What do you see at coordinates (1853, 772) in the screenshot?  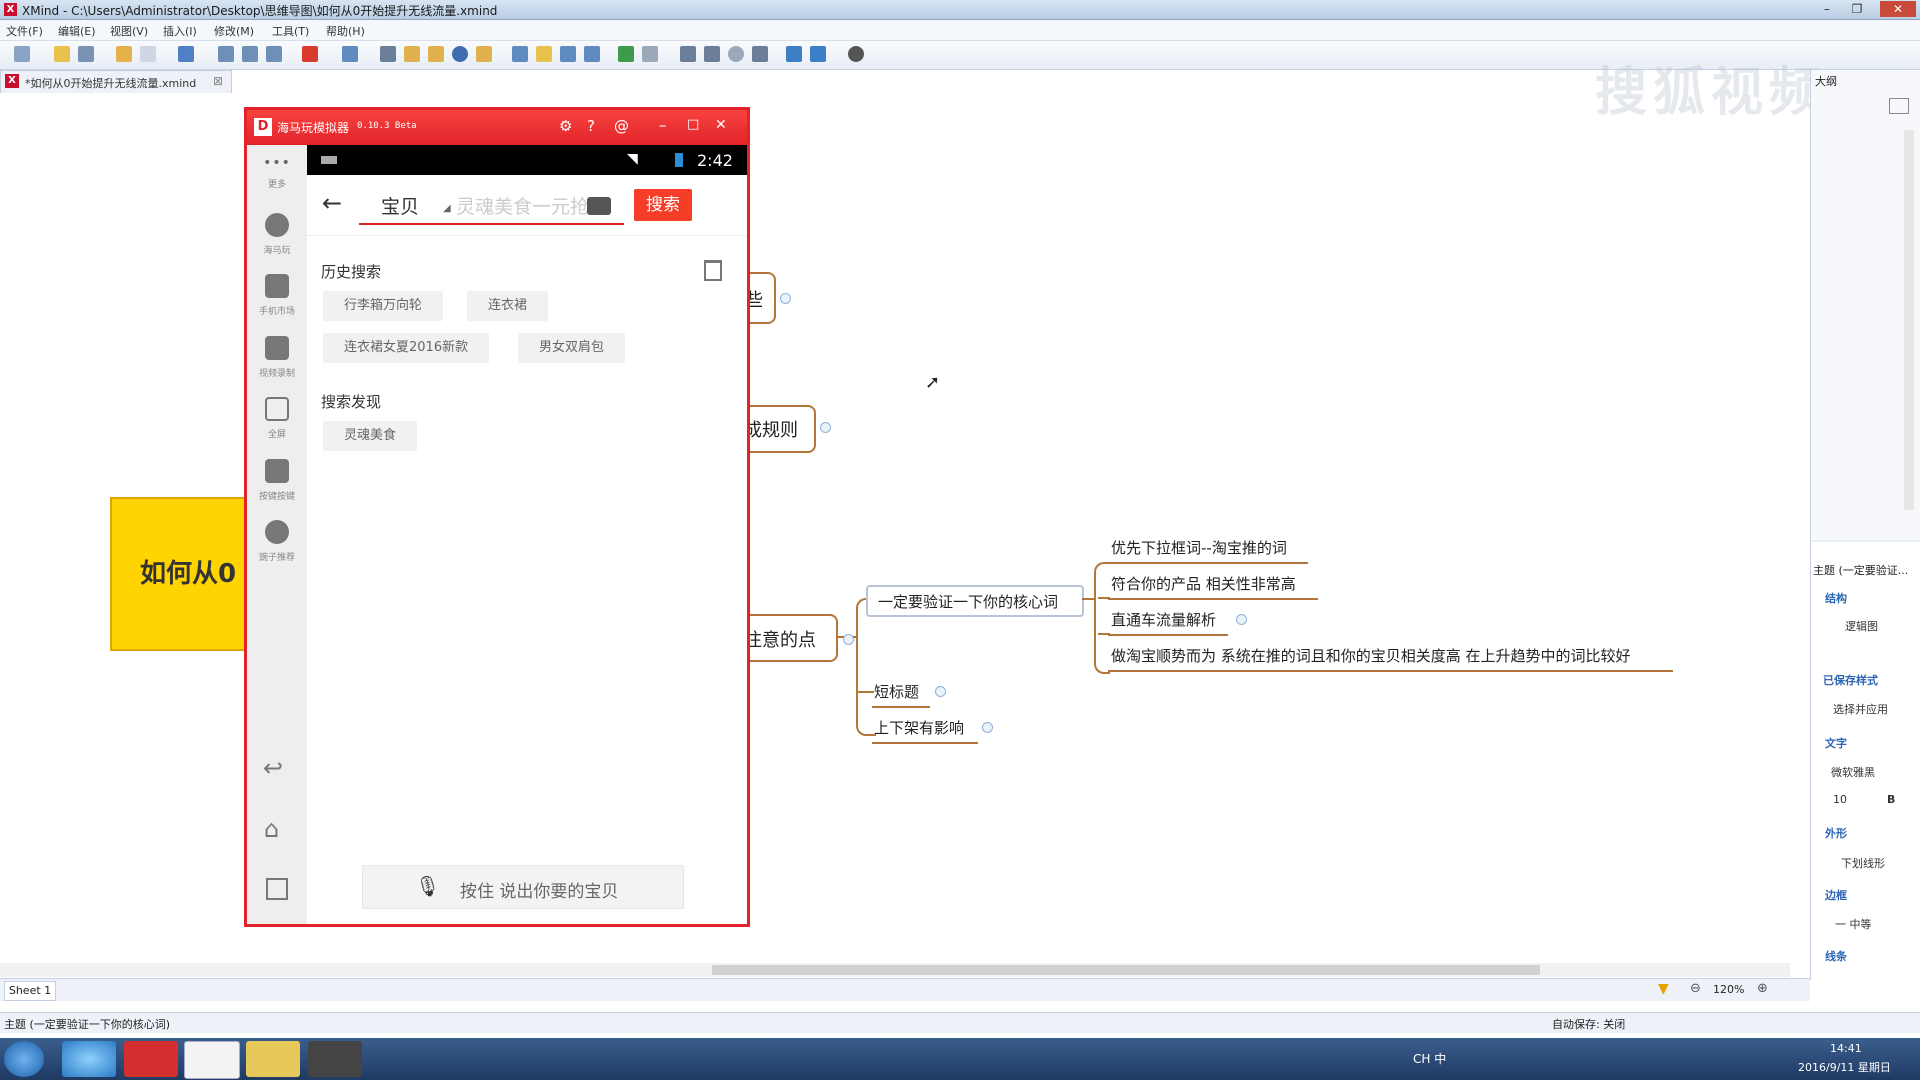 I see `font-family-select: 微软雅黑` at bounding box center [1853, 772].